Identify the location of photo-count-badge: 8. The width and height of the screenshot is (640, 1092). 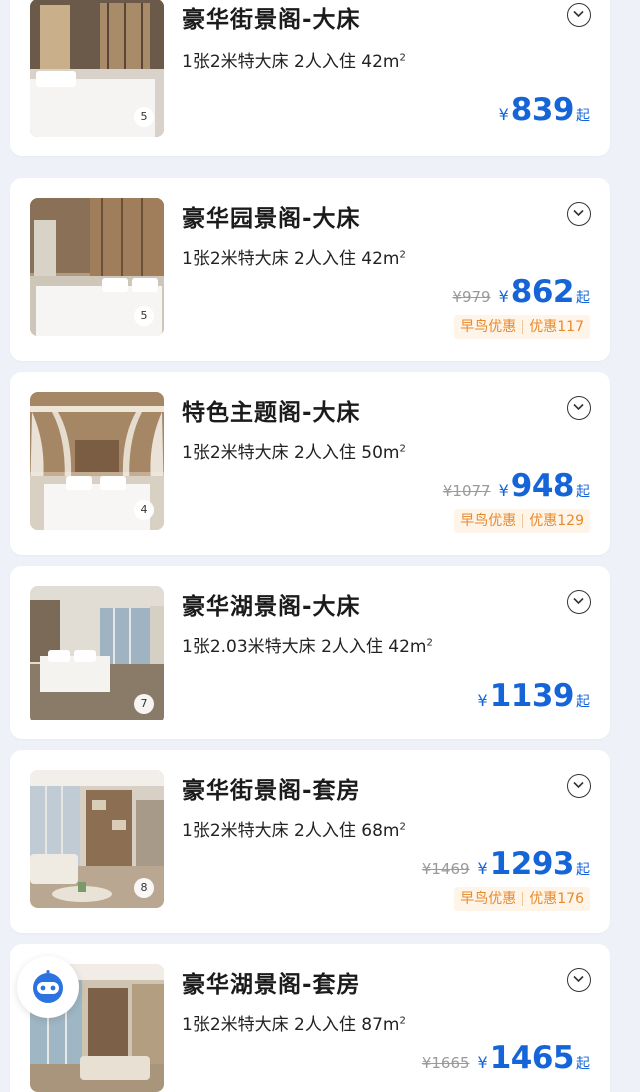
(144, 888).